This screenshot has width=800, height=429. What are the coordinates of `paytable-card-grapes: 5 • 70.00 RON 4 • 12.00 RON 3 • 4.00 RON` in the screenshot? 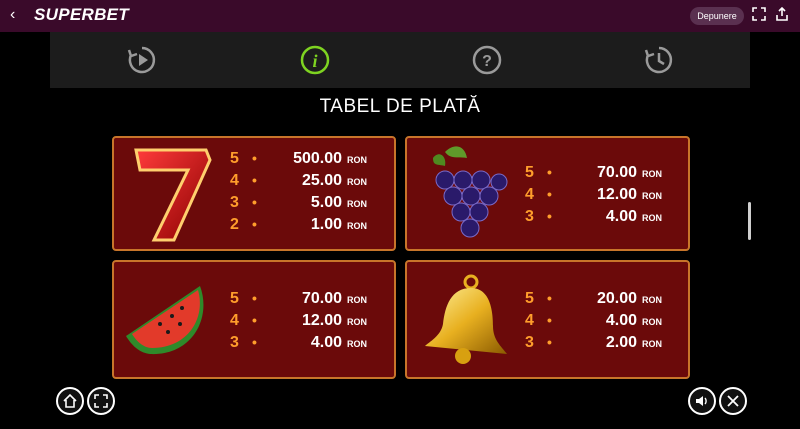 It's located at (547, 193).